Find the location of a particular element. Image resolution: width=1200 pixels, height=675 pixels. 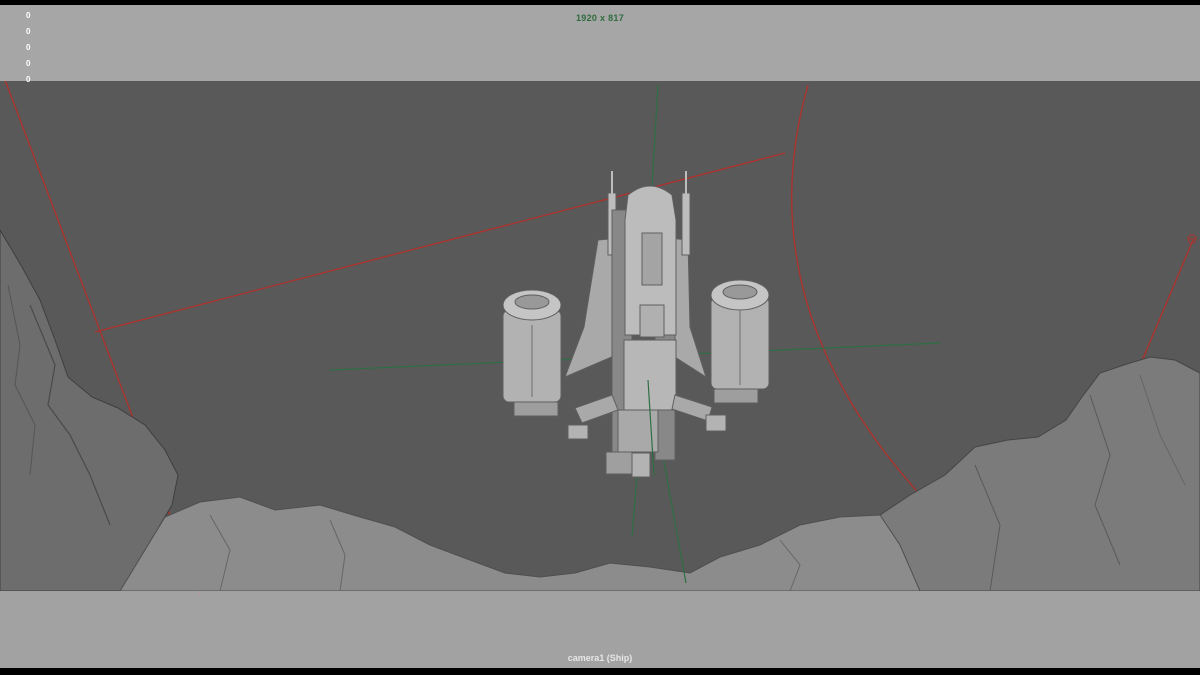

camera-name-label: camera1 (Ship) is located at coordinates (600, 658).